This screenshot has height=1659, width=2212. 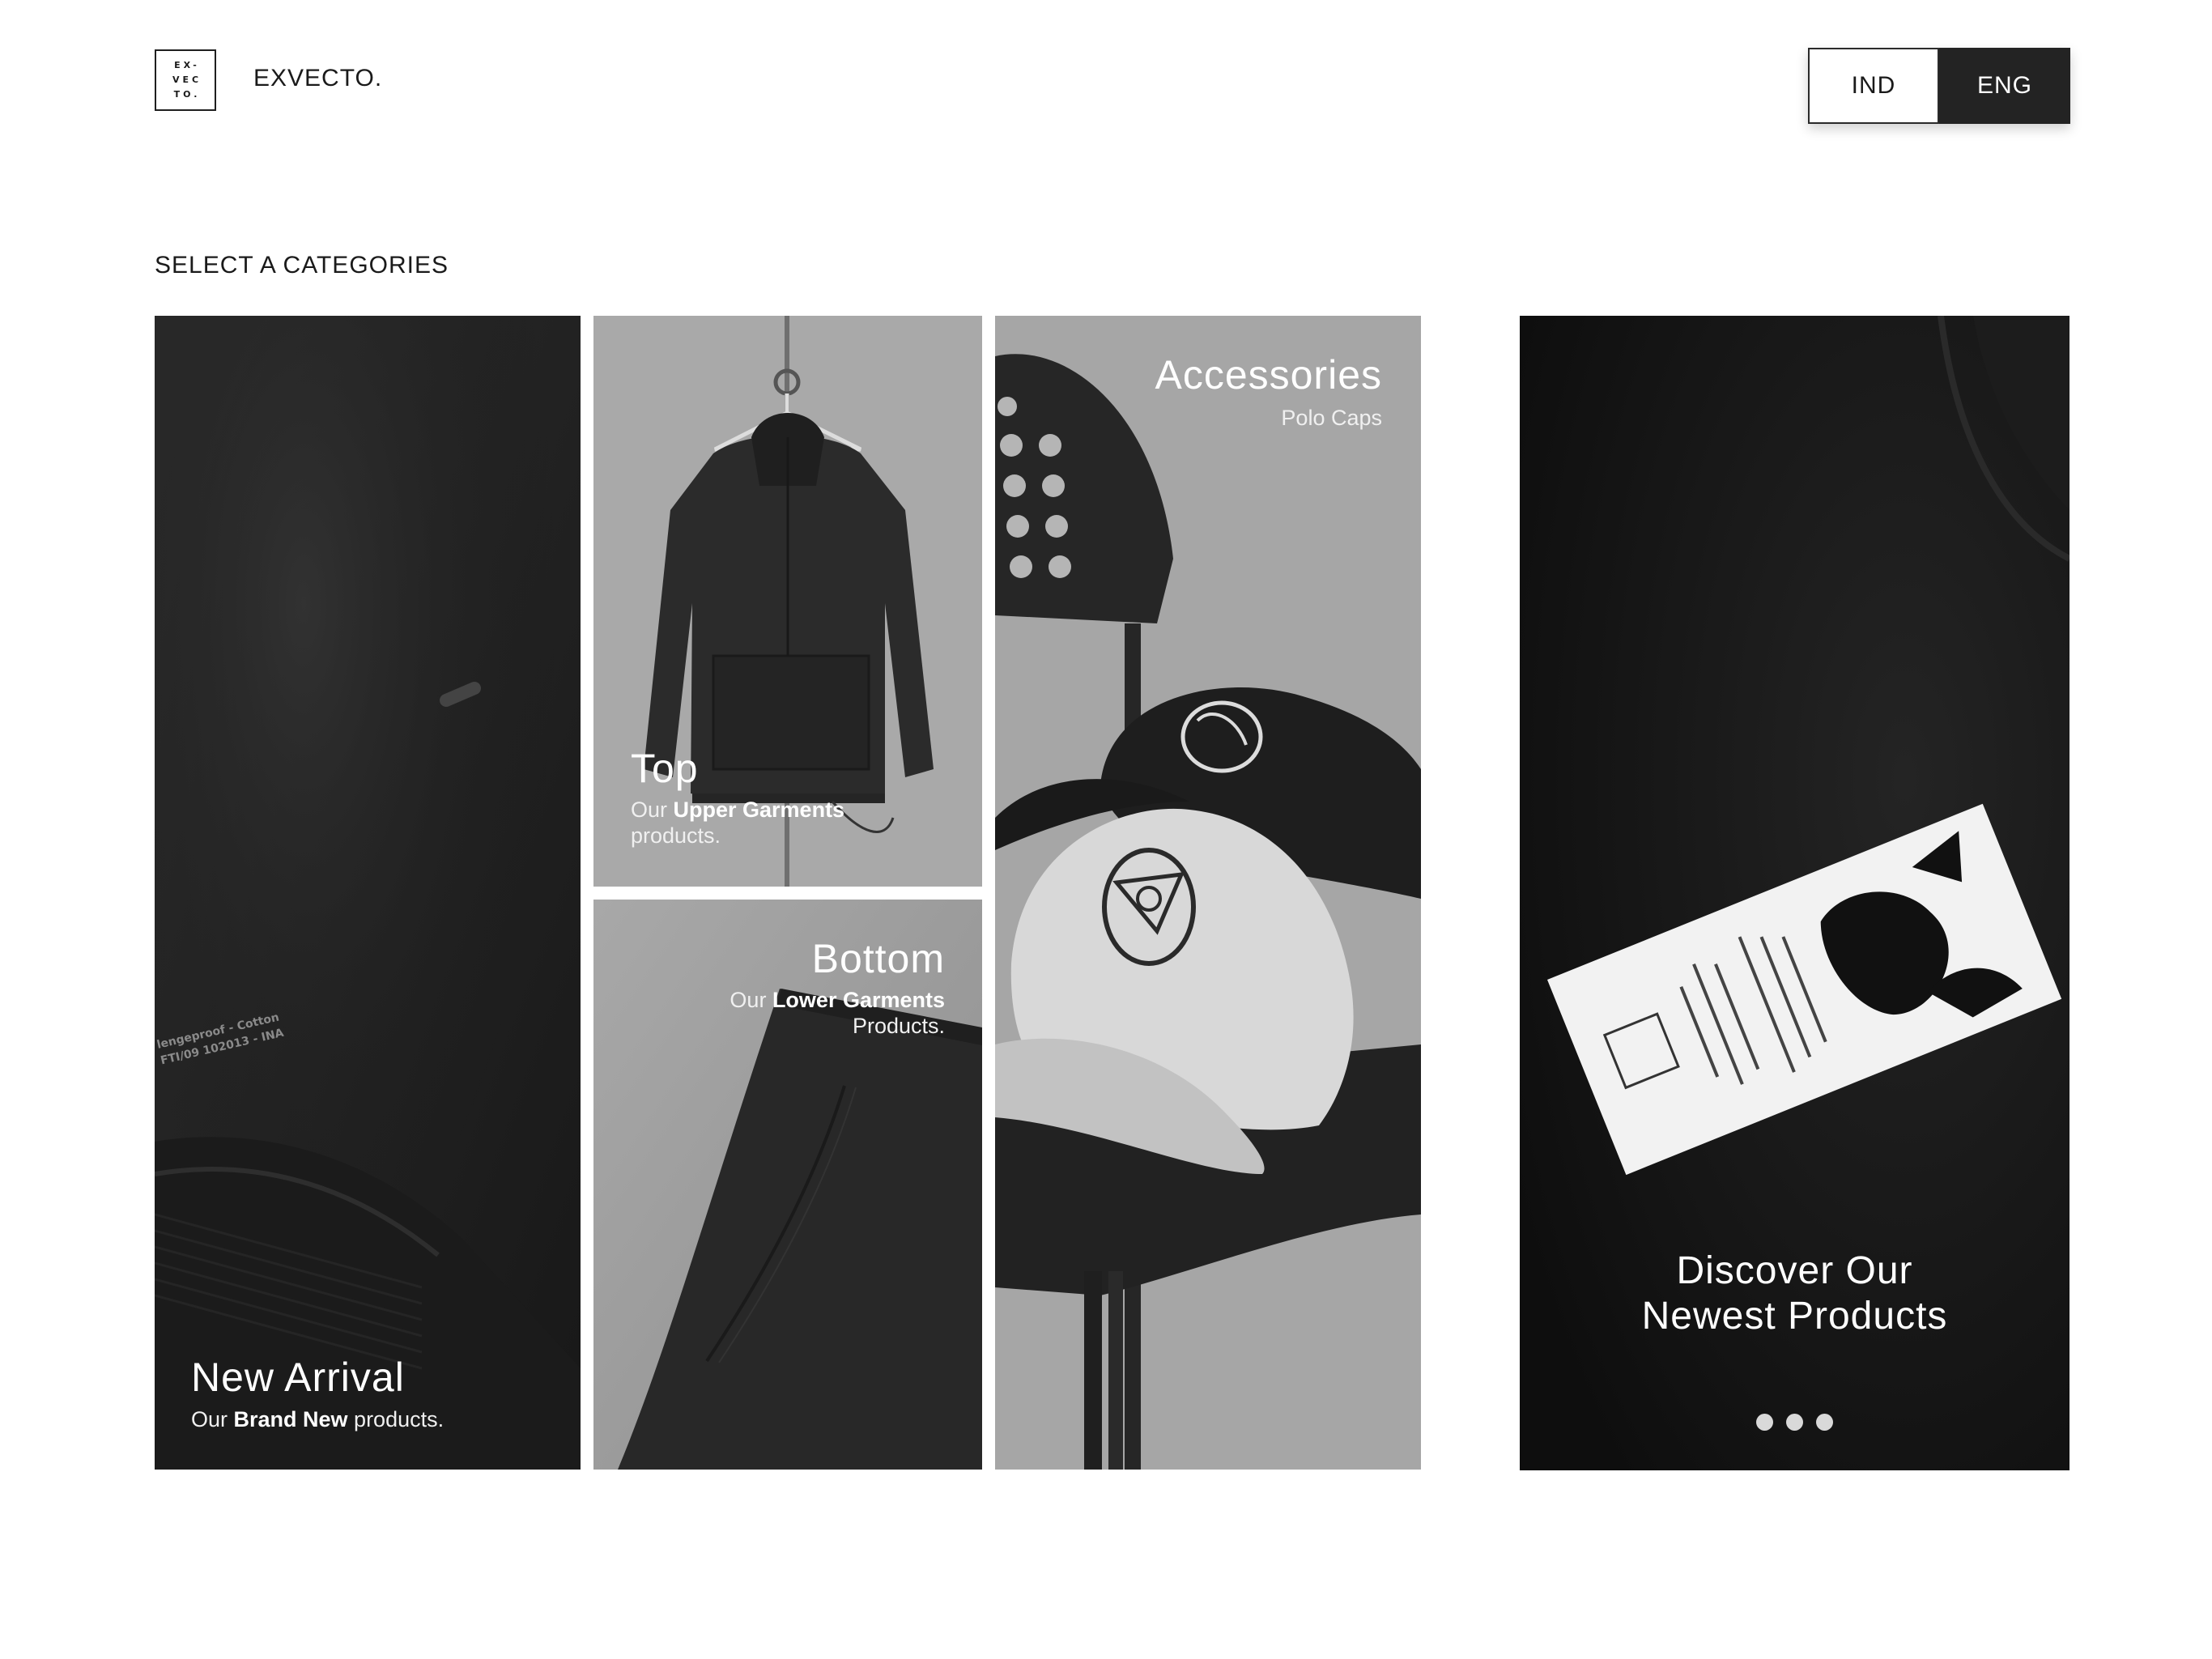 I want to click on logo-mark: EX- VEC TO., so click(x=185, y=80).